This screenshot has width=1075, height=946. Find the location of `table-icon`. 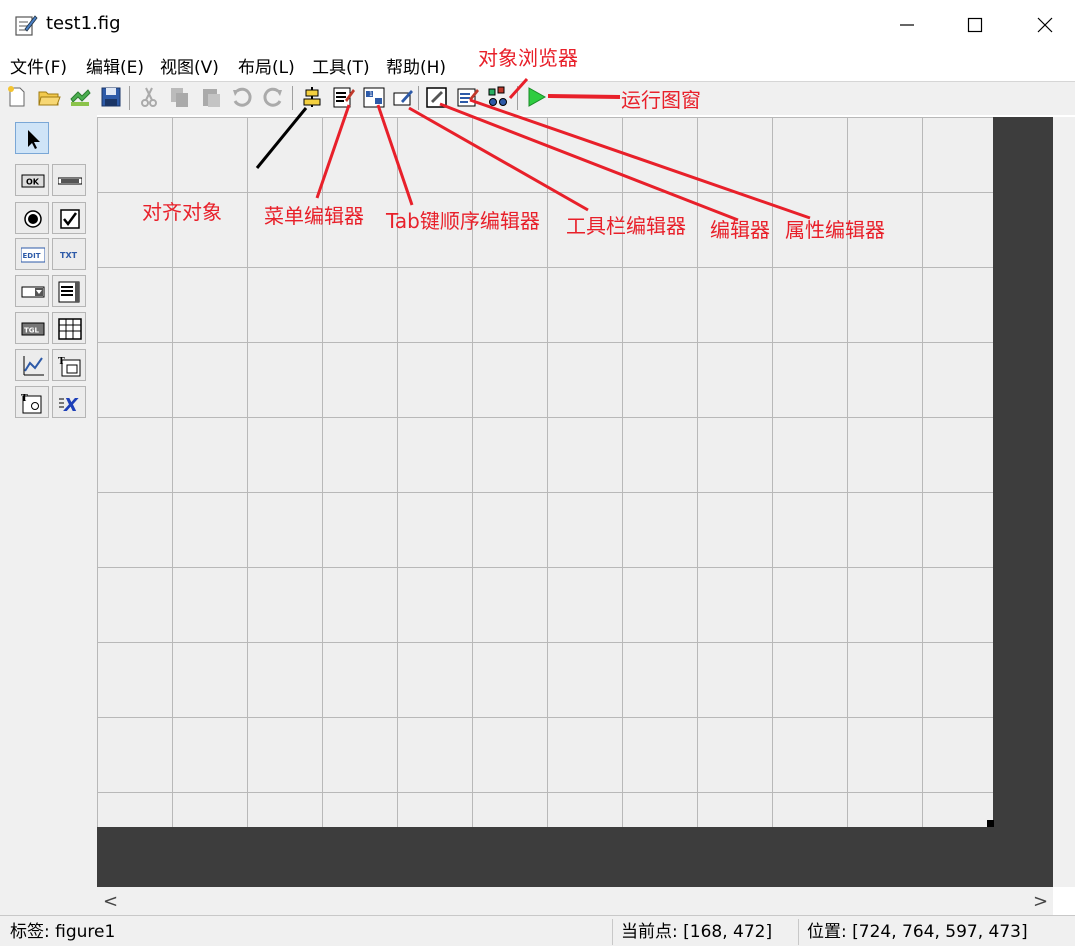

table-icon is located at coordinates (69, 328).